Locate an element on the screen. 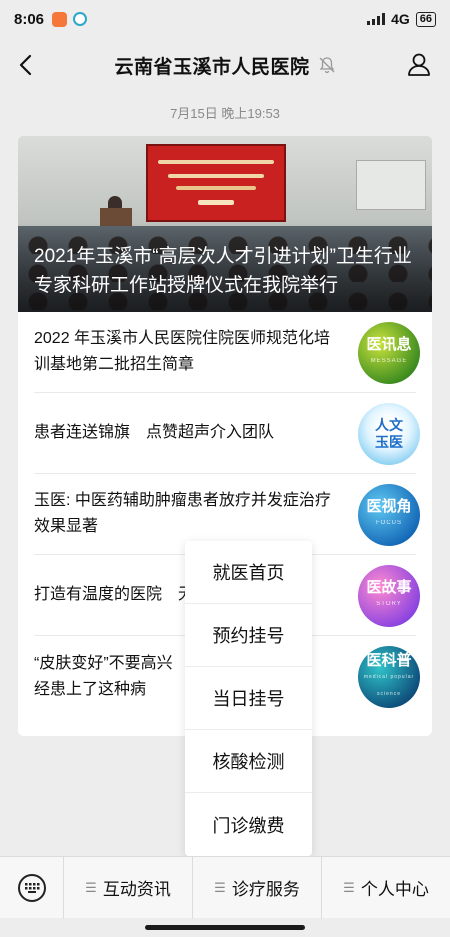 The height and width of the screenshot is (937, 450). message-timestamp: 7月15日 晚上19:53 is located at coordinates (225, 113).